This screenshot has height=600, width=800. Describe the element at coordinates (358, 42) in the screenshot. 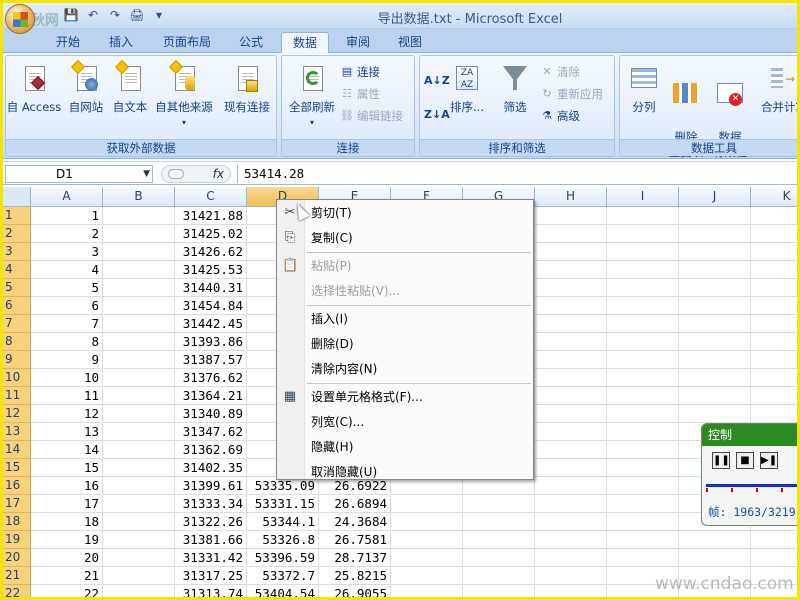

I see `tab-review: 审阅` at that location.